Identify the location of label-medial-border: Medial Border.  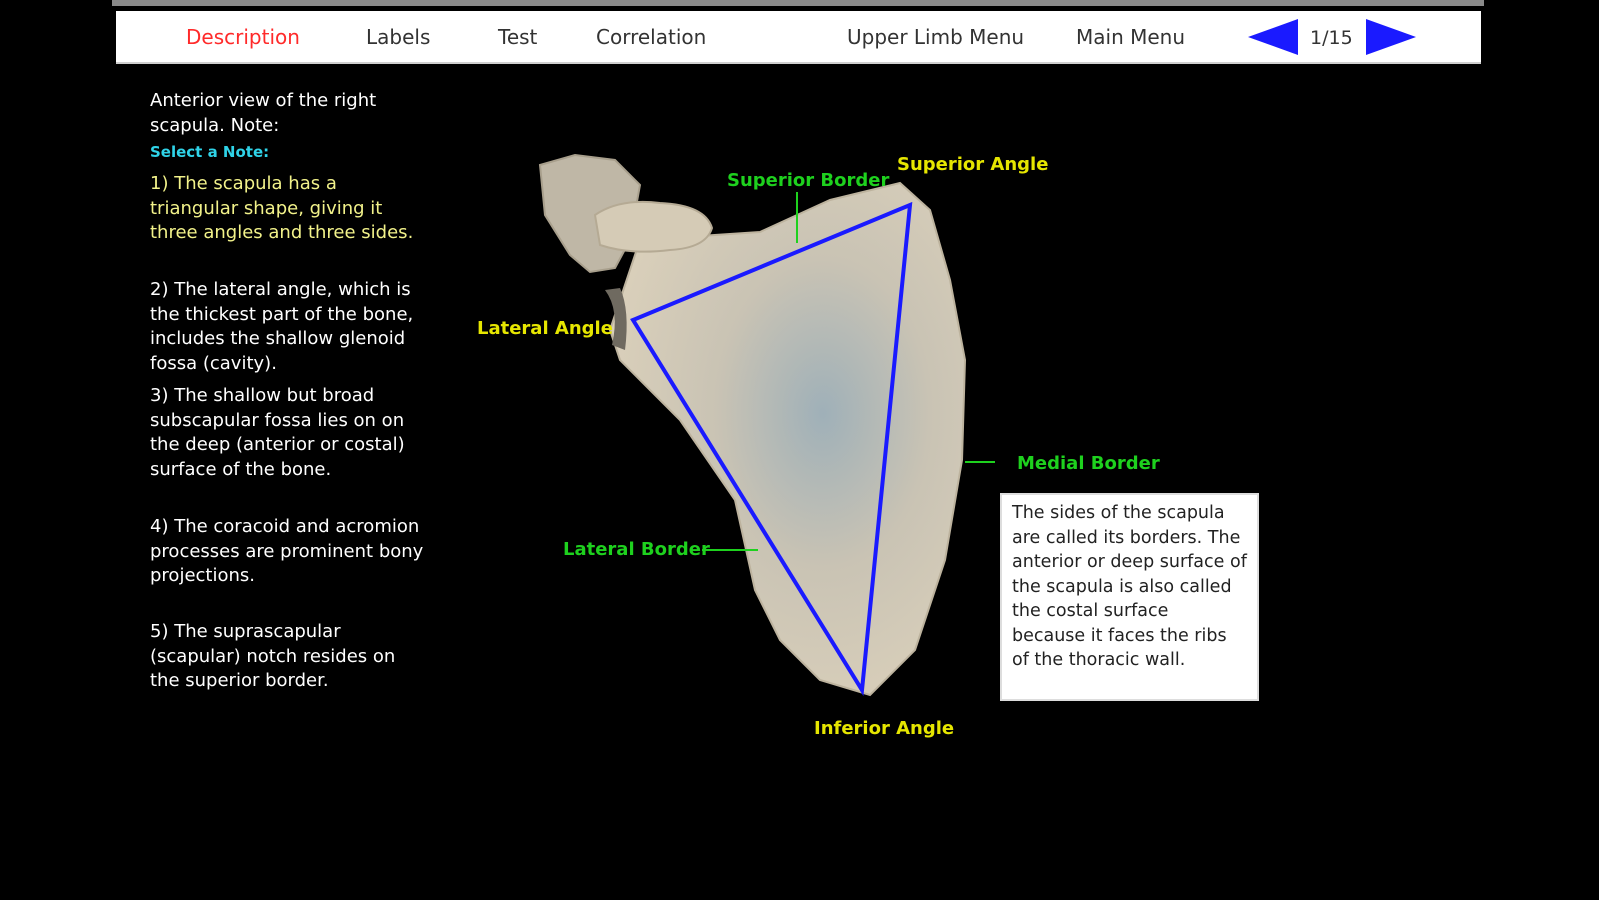
(1088, 463).